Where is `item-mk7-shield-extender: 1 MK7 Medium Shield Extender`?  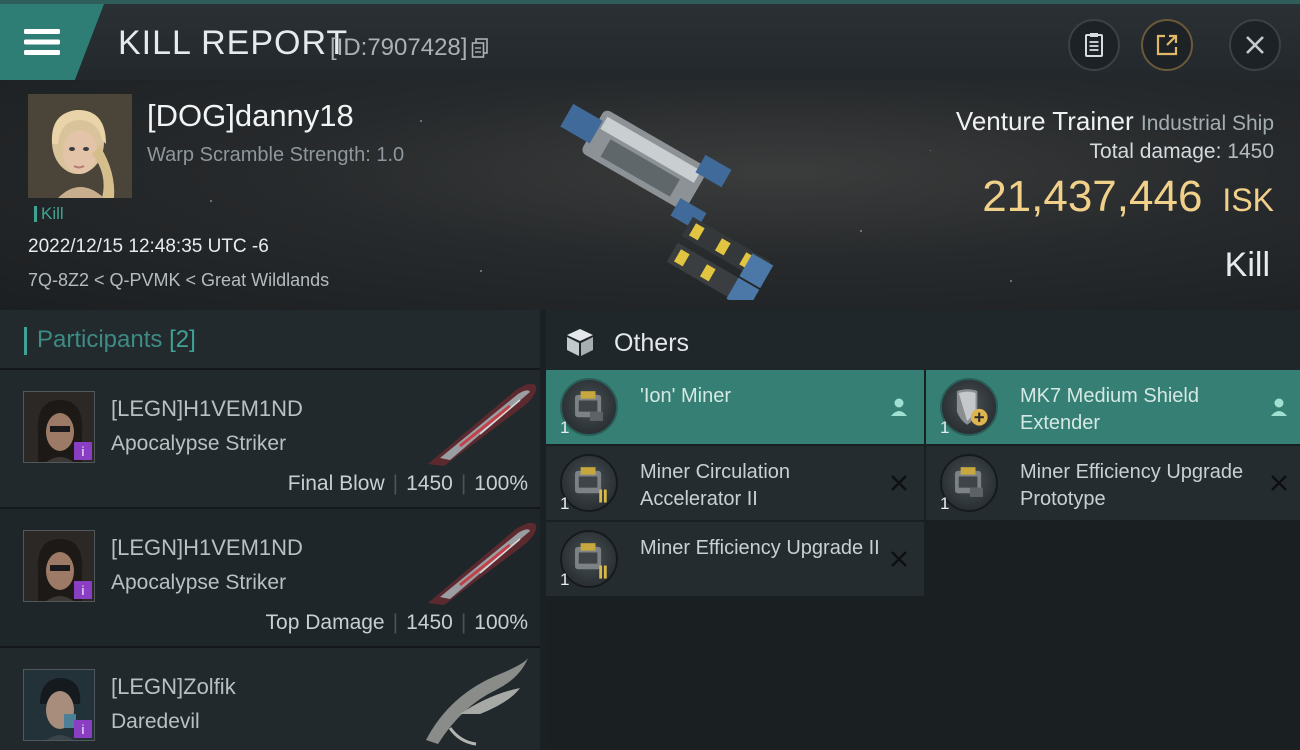 item-mk7-shield-extender: 1 MK7 Medium Shield Extender is located at coordinates (1113, 407).